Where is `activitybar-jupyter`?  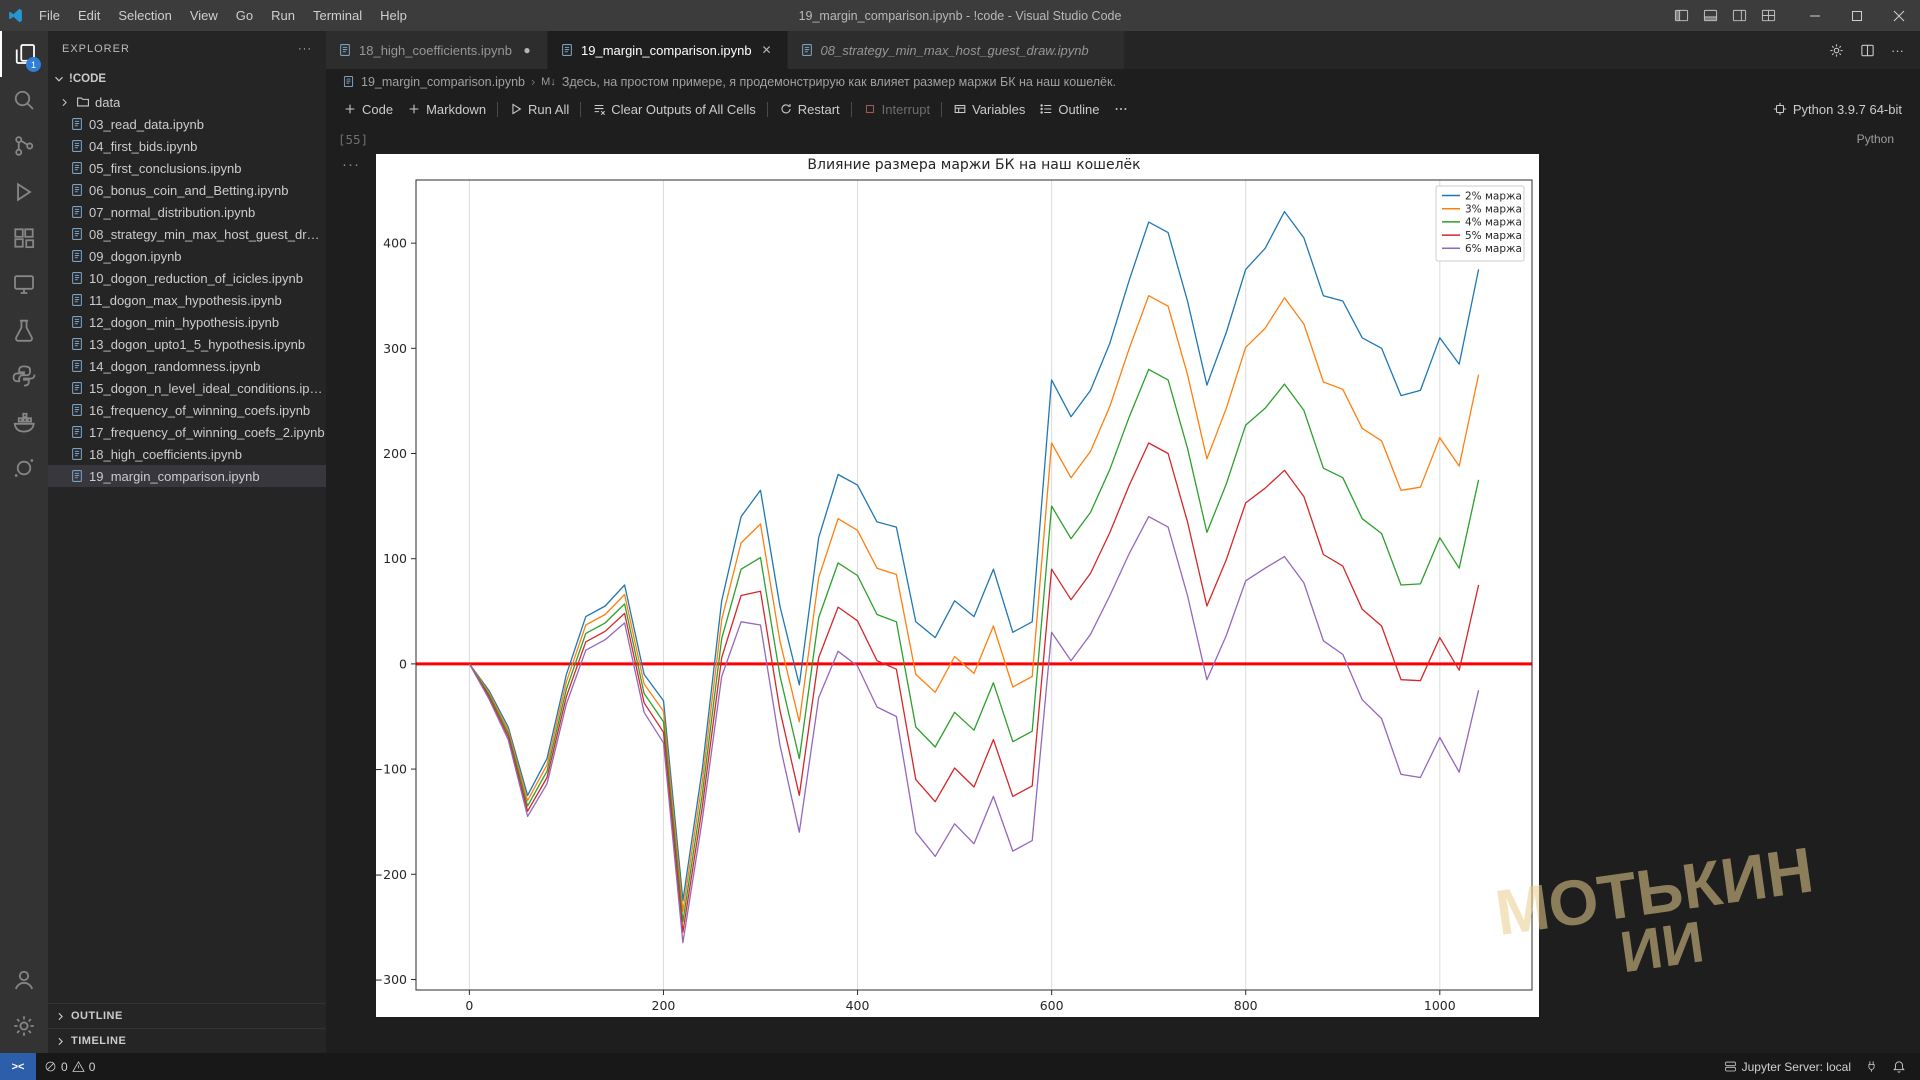
activitybar-jupyter is located at coordinates (24, 468).